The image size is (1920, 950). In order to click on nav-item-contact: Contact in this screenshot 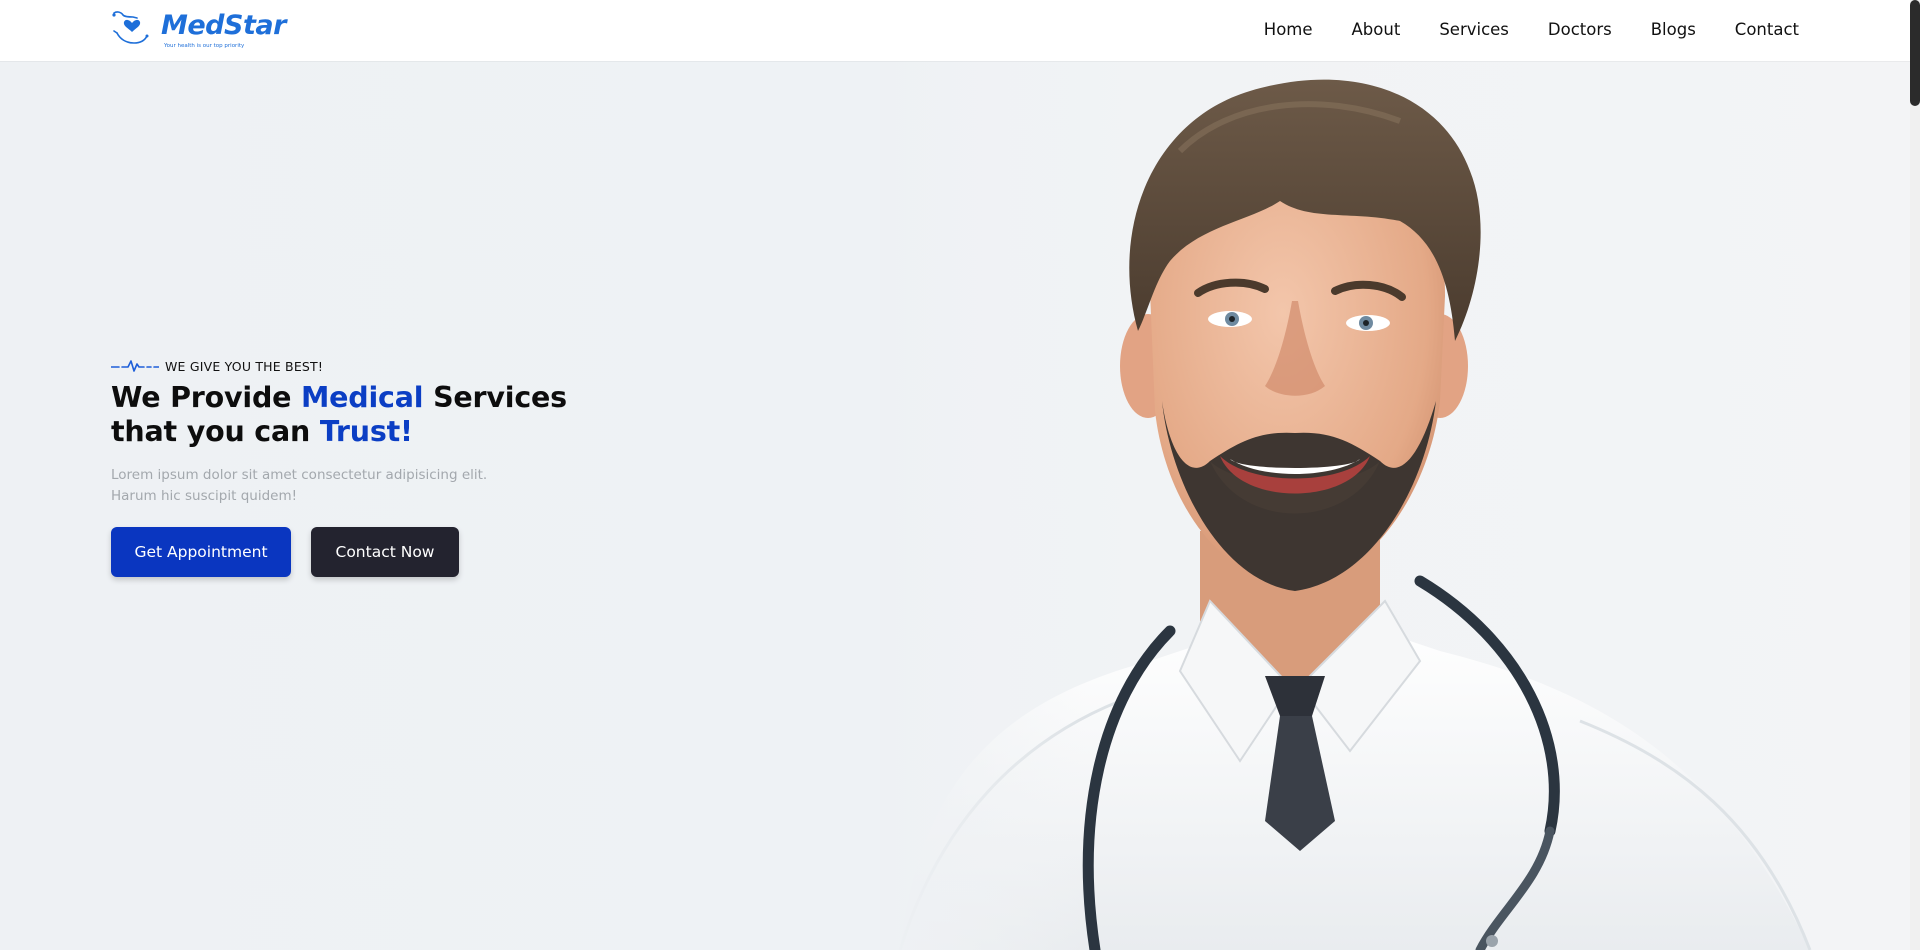, I will do `click(1767, 30)`.